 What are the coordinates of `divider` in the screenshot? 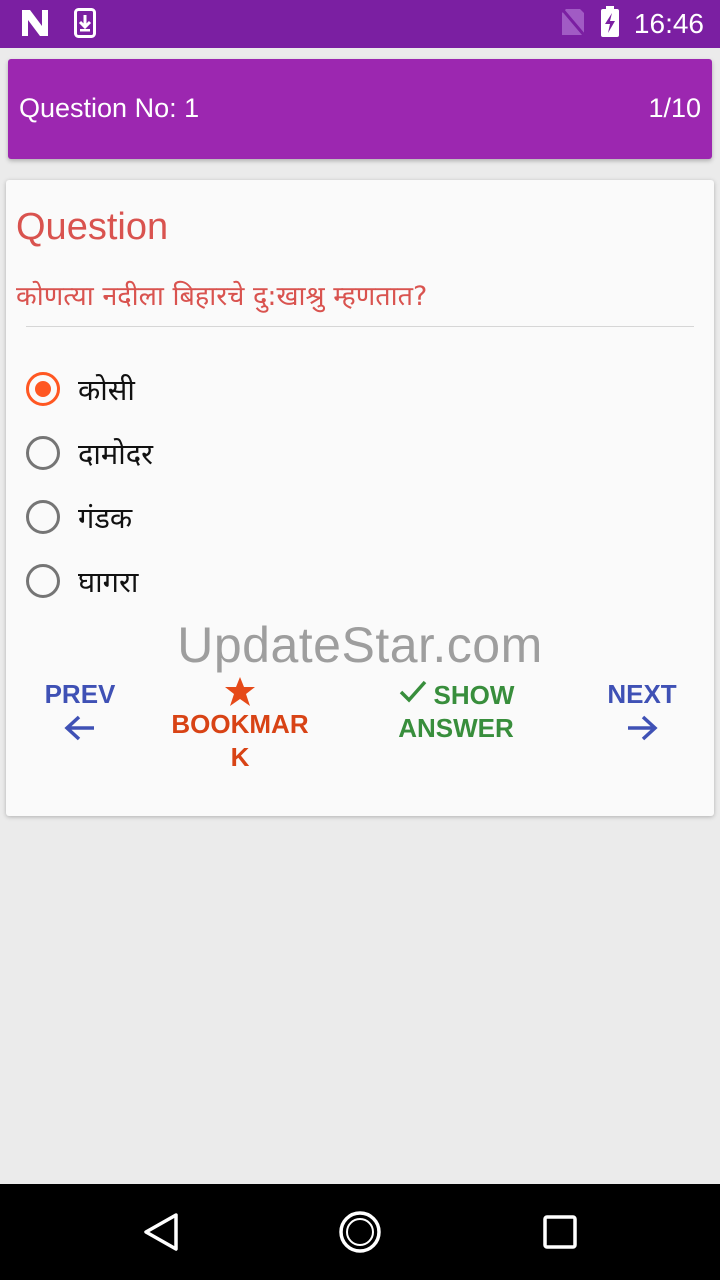 It's located at (360, 326).